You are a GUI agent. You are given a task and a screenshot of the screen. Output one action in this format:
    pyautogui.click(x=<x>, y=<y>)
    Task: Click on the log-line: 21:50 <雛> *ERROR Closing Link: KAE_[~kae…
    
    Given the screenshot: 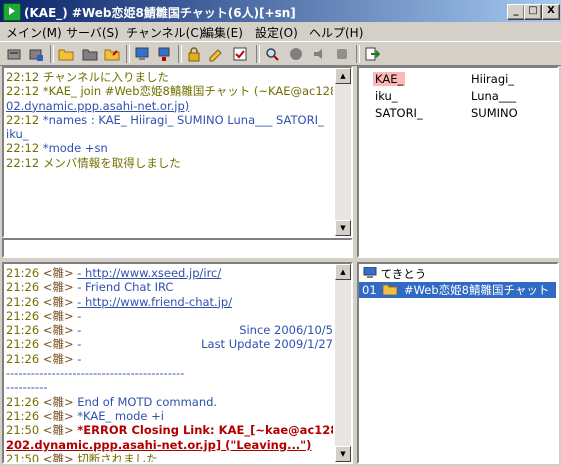 What is the action you would take?
    pyautogui.click(x=169, y=430)
    